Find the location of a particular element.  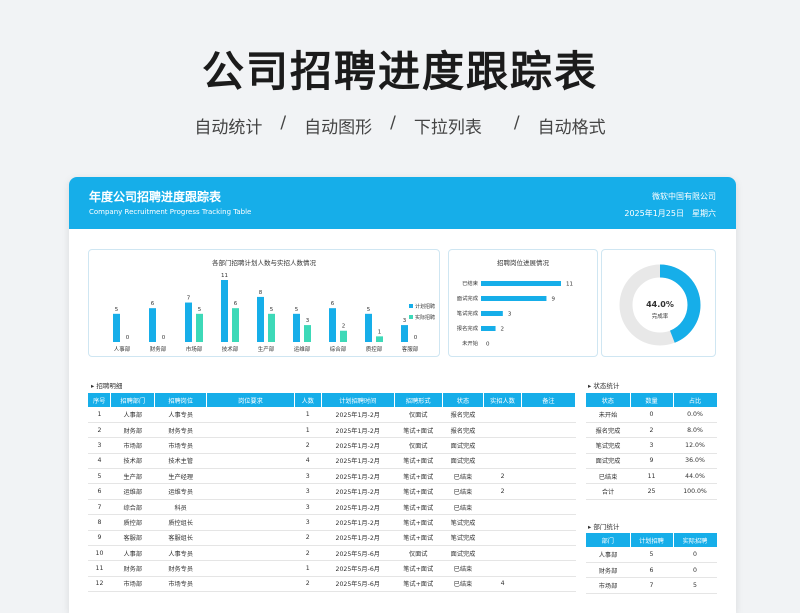

table-cell: 生产经理 is located at coordinates (180, 476).